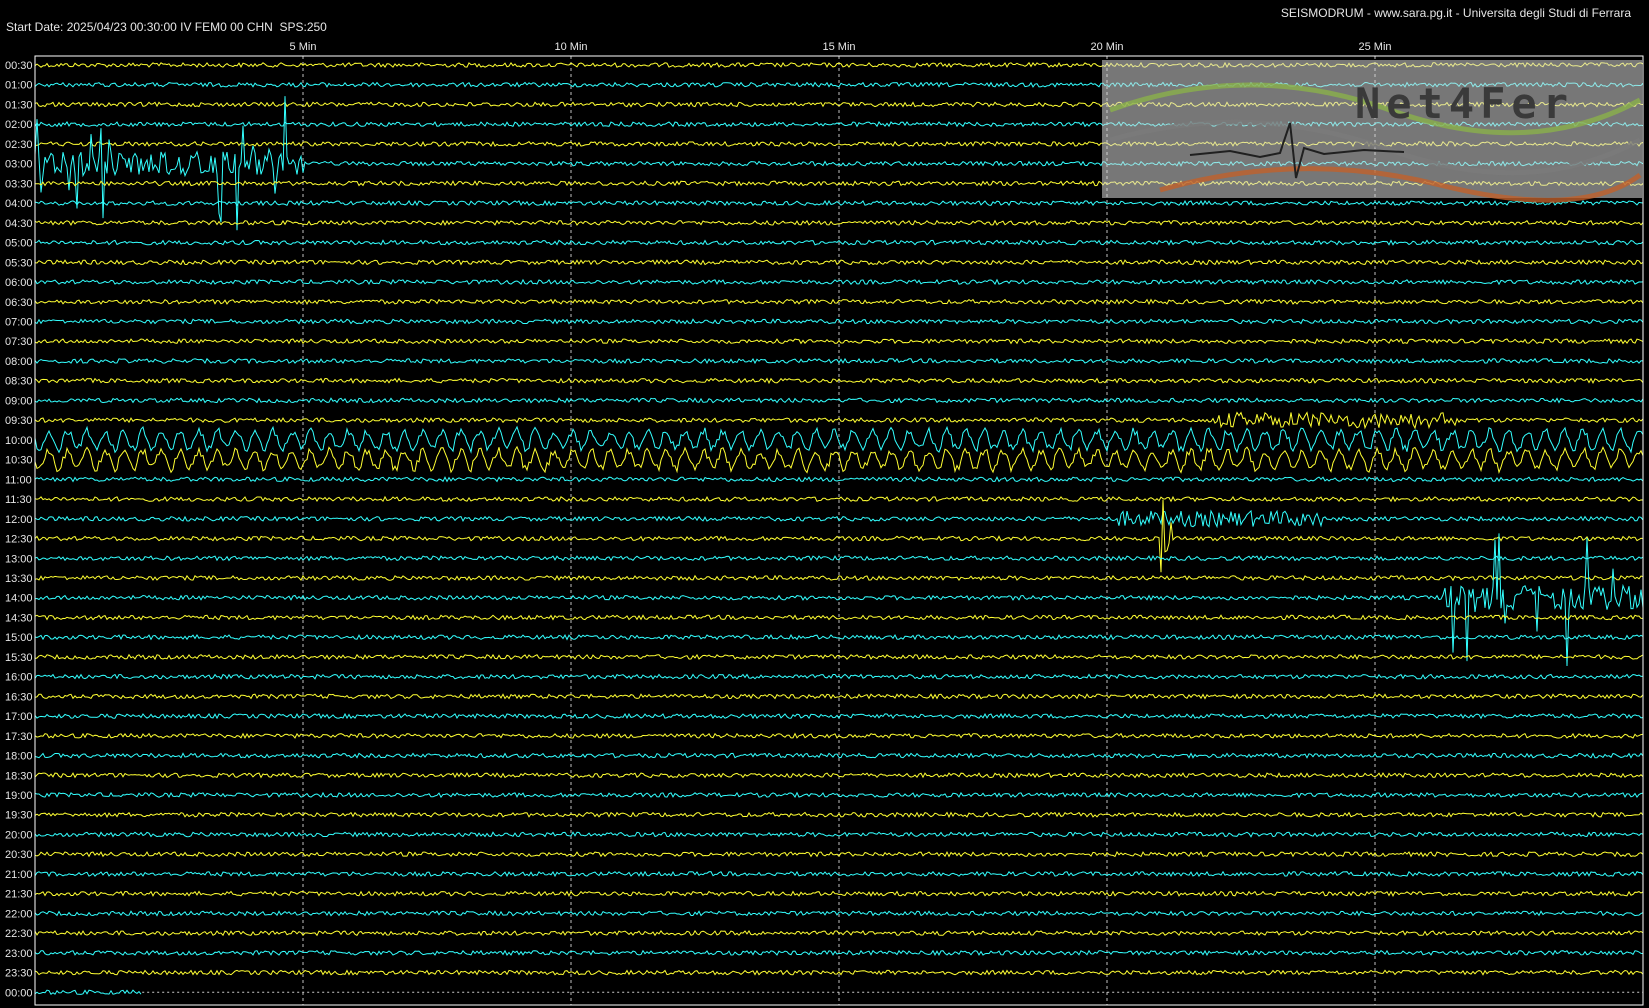 The width and height of the screenshot is (1649, 1008). What do you see at coordinates (19, 934) in the screenshot?
I see `row-time-label: 22:30` at bounding box center [19, 934].